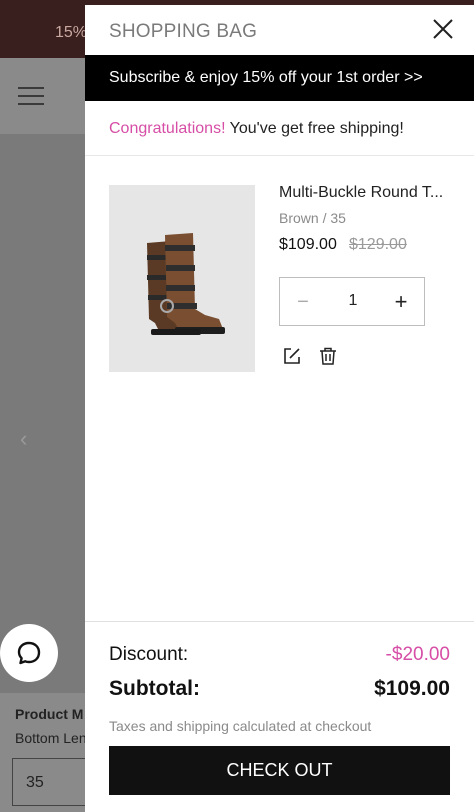  Describe the element at coordinates (186, 284) in the screenshot. I see `boot-image` at that location.